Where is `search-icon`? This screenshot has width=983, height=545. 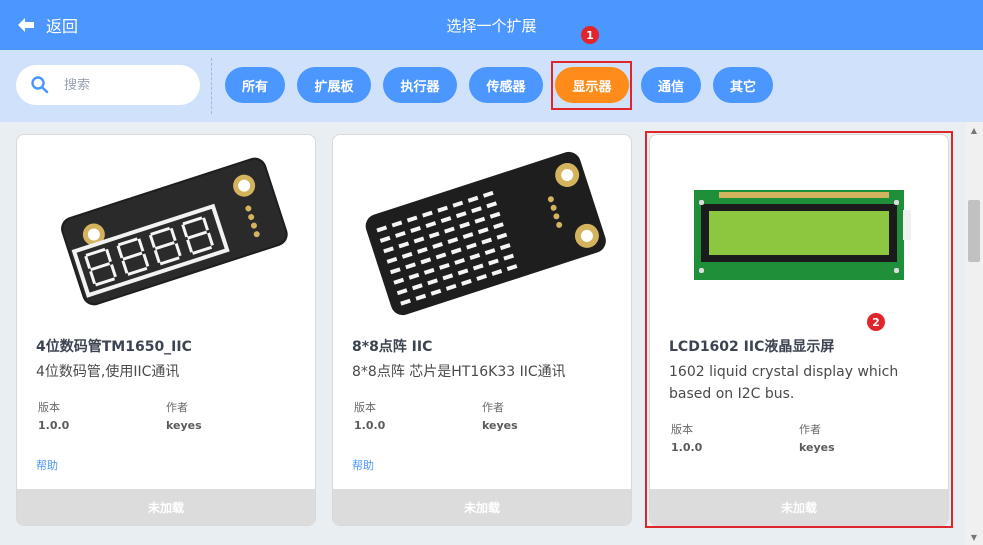
search-icon is located at coordinates (40, 85).